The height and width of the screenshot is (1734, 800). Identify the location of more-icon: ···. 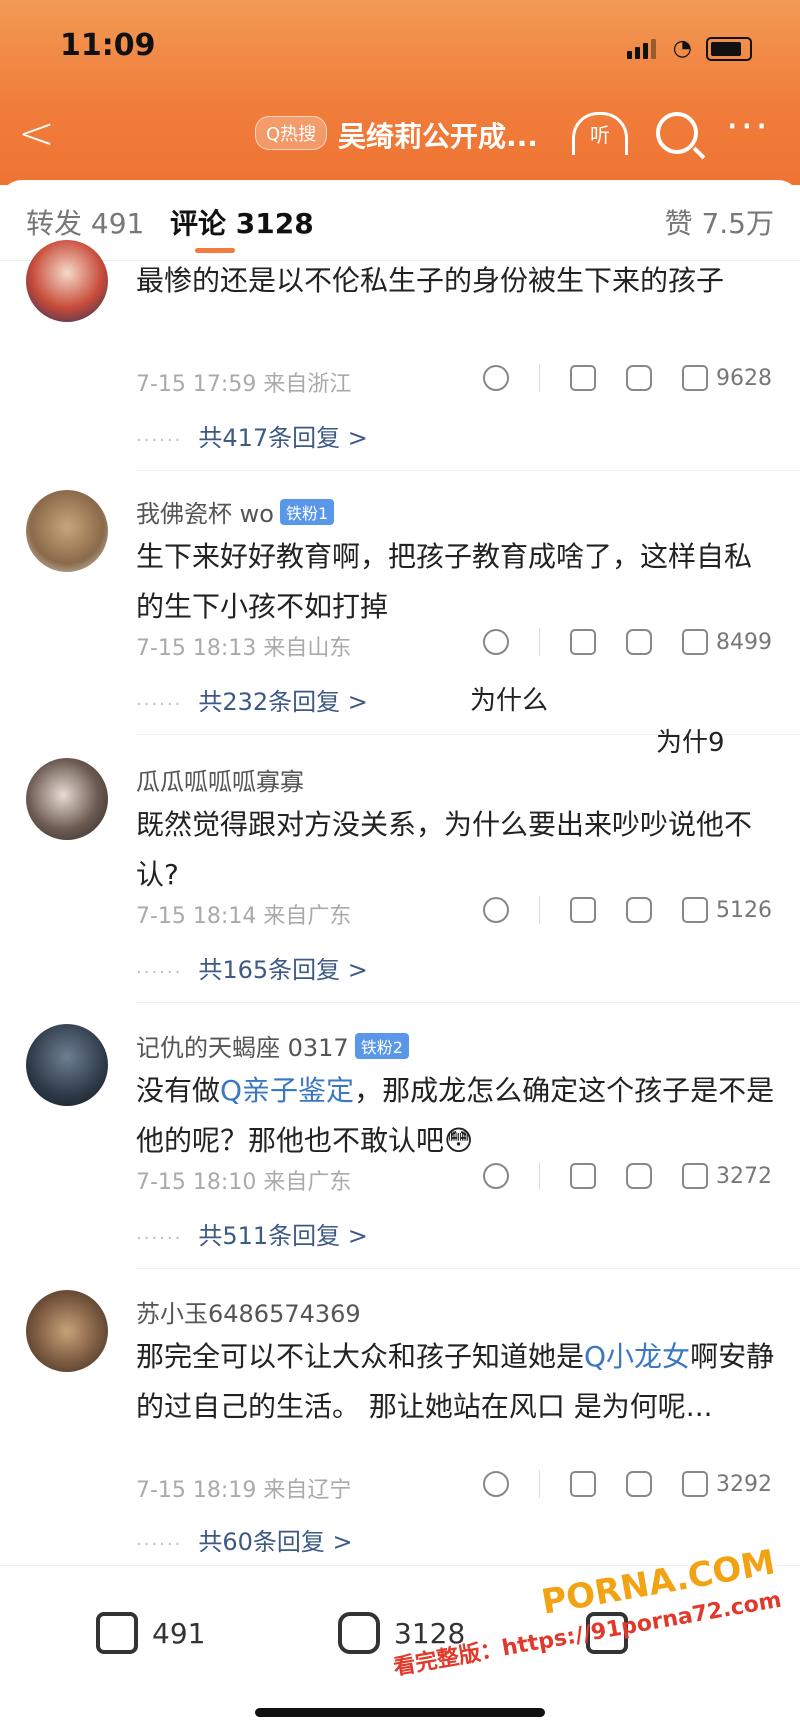
(748, 127).